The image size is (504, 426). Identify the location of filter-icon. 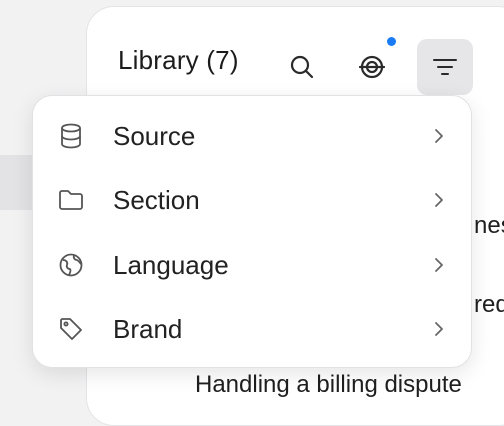
(445, 67).